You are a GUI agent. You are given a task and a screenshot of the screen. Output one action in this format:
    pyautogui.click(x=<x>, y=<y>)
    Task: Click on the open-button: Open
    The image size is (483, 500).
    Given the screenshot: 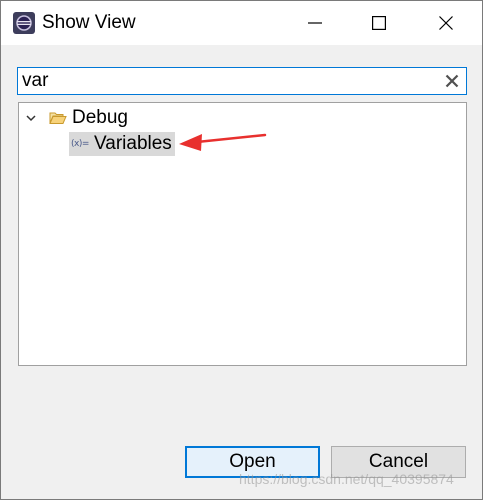 What is the action you would take?
    pyautogui.click(x=252, y=462)
    